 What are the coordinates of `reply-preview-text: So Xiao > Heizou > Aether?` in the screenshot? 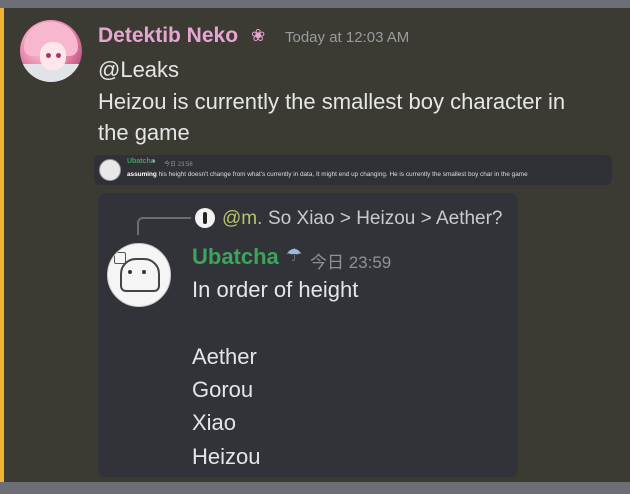 It's located at (385, 218).